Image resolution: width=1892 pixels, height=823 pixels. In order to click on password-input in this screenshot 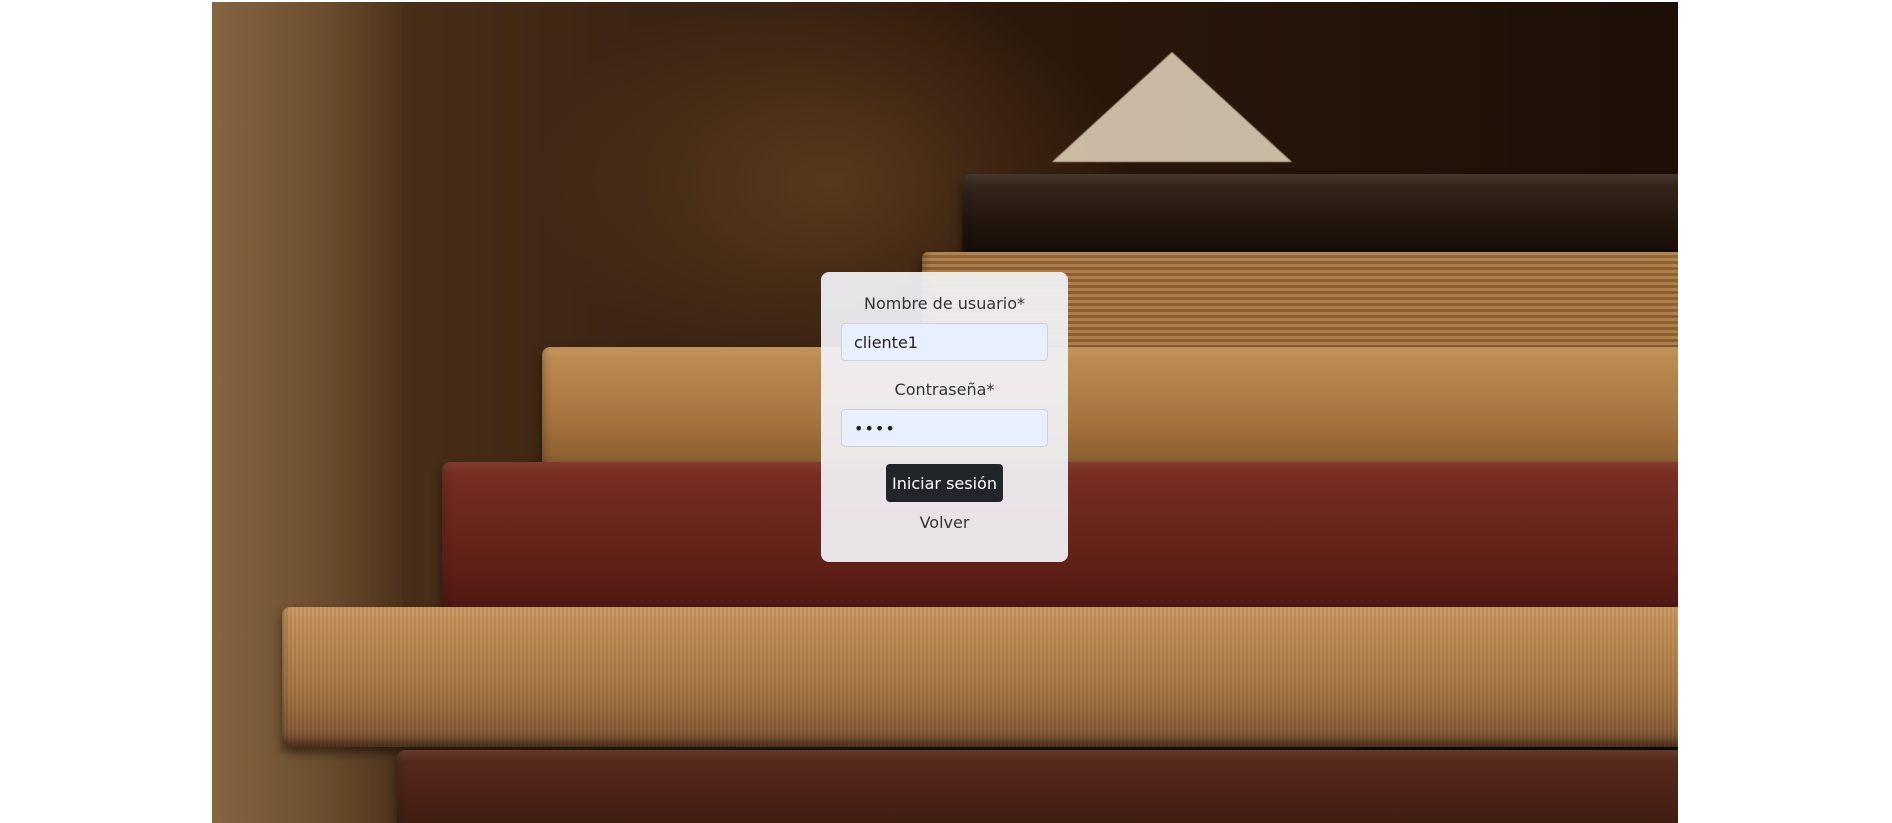, I will do `click(944, 428)`.